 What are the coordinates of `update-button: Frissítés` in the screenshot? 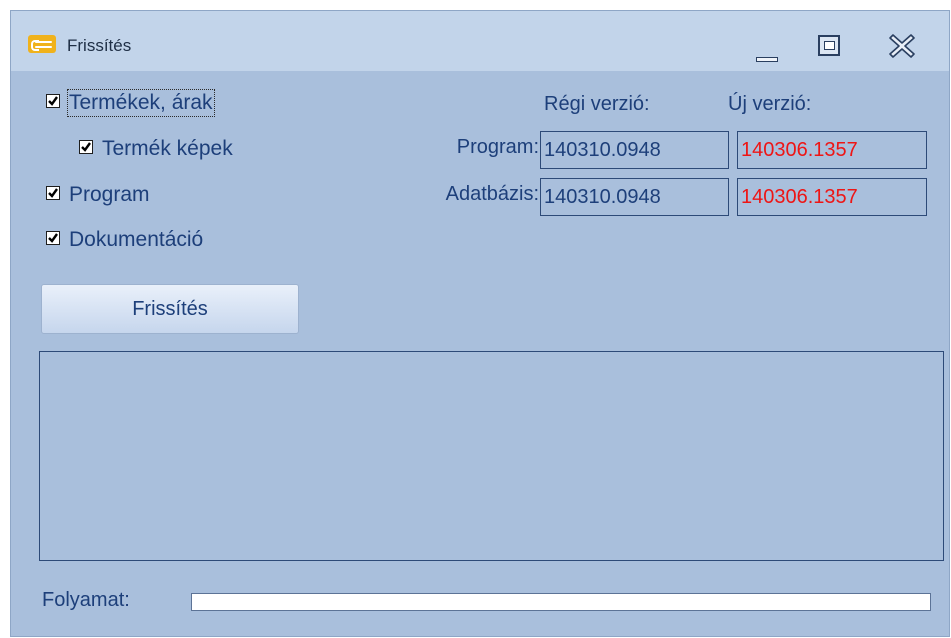 It's located at (170, 309).